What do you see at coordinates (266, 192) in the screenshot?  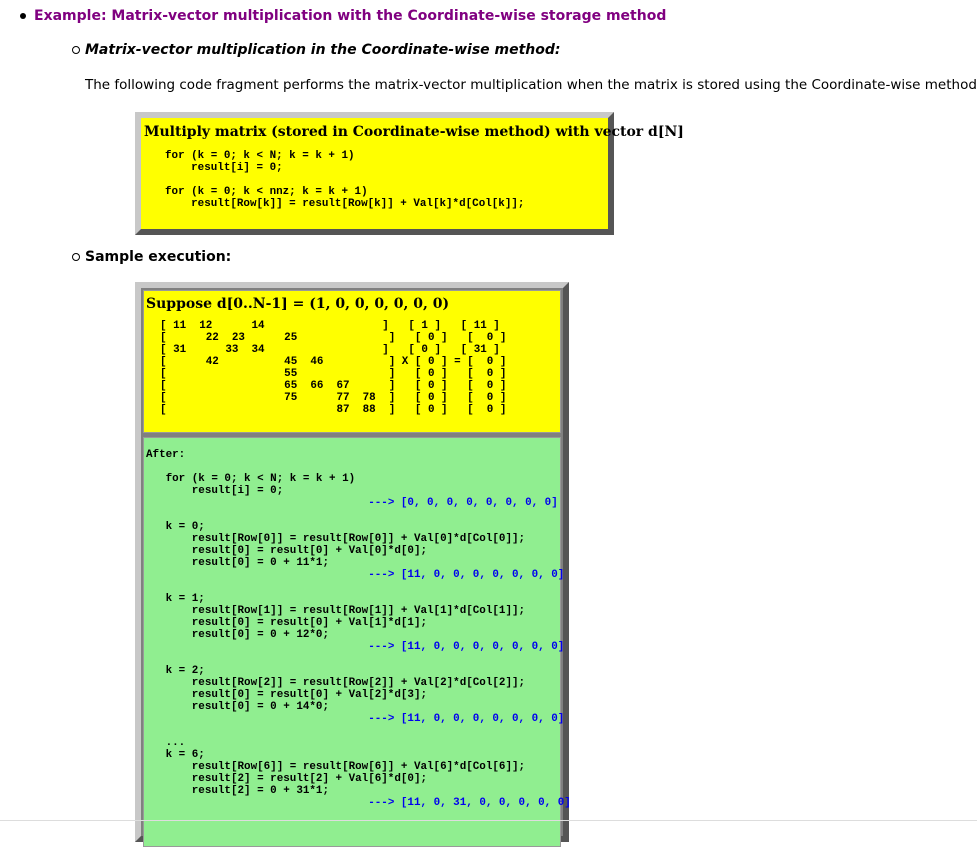 I see `code-line: for (k = 0; k < nnz; k = k + 1)` at bounding box center [266, 192].